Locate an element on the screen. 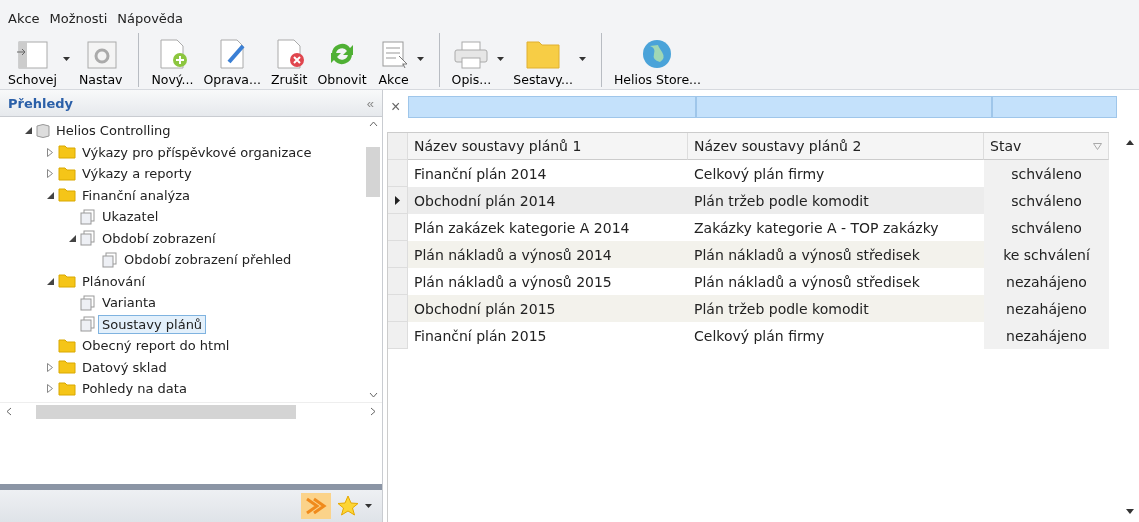  tree-item: Pohledy na data is located at coordinates (134, 389).